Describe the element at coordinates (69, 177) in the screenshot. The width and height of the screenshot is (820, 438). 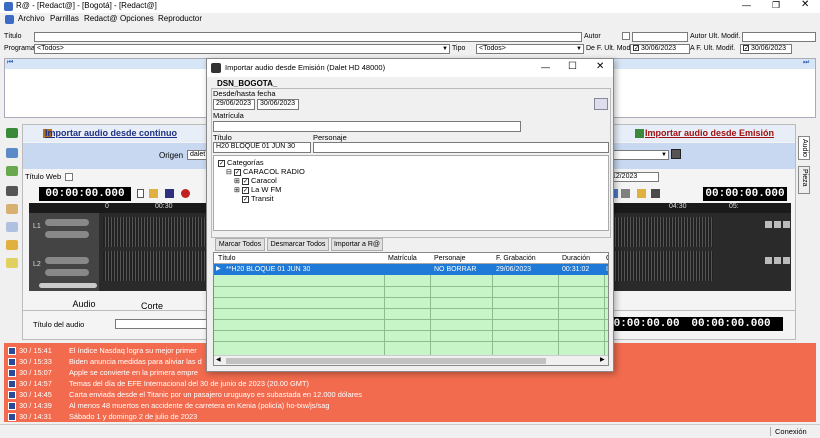
I see `titulo-web-checkbox` at that location.